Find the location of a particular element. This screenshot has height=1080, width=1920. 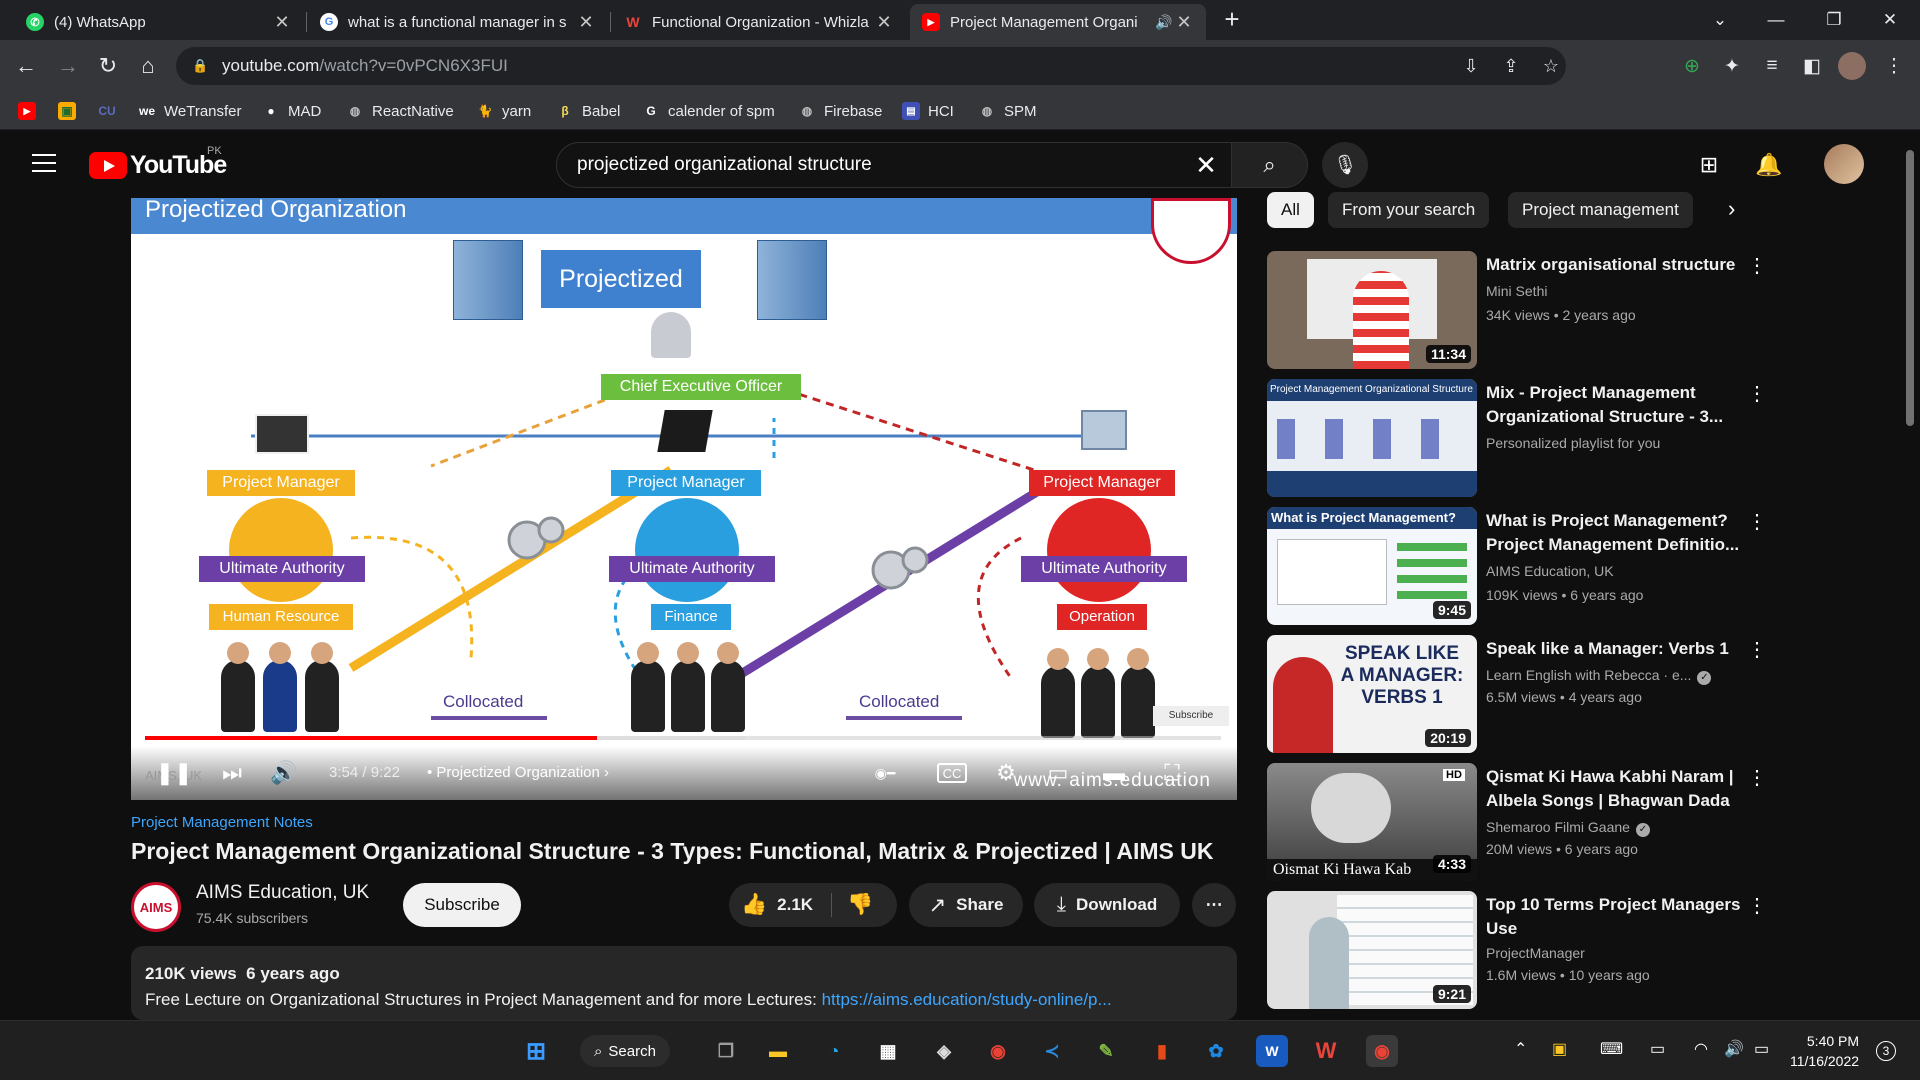

video-thumbnail: What is Project Management? 9:45 is located at coordinates (1372, 566).